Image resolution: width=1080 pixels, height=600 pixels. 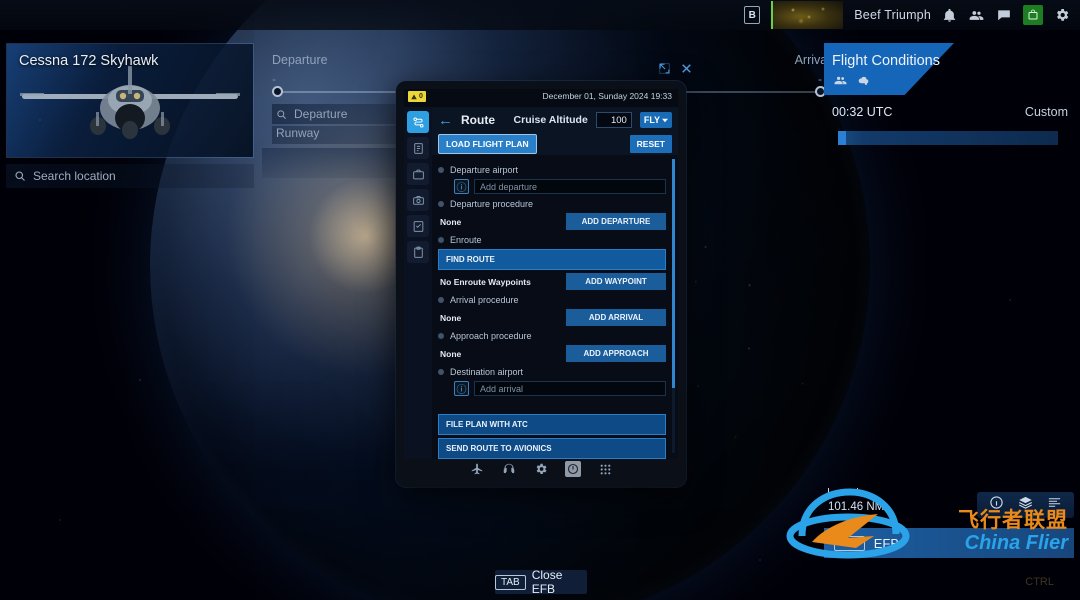 I want to click on legend-icon, so click(x=1054, y=505).